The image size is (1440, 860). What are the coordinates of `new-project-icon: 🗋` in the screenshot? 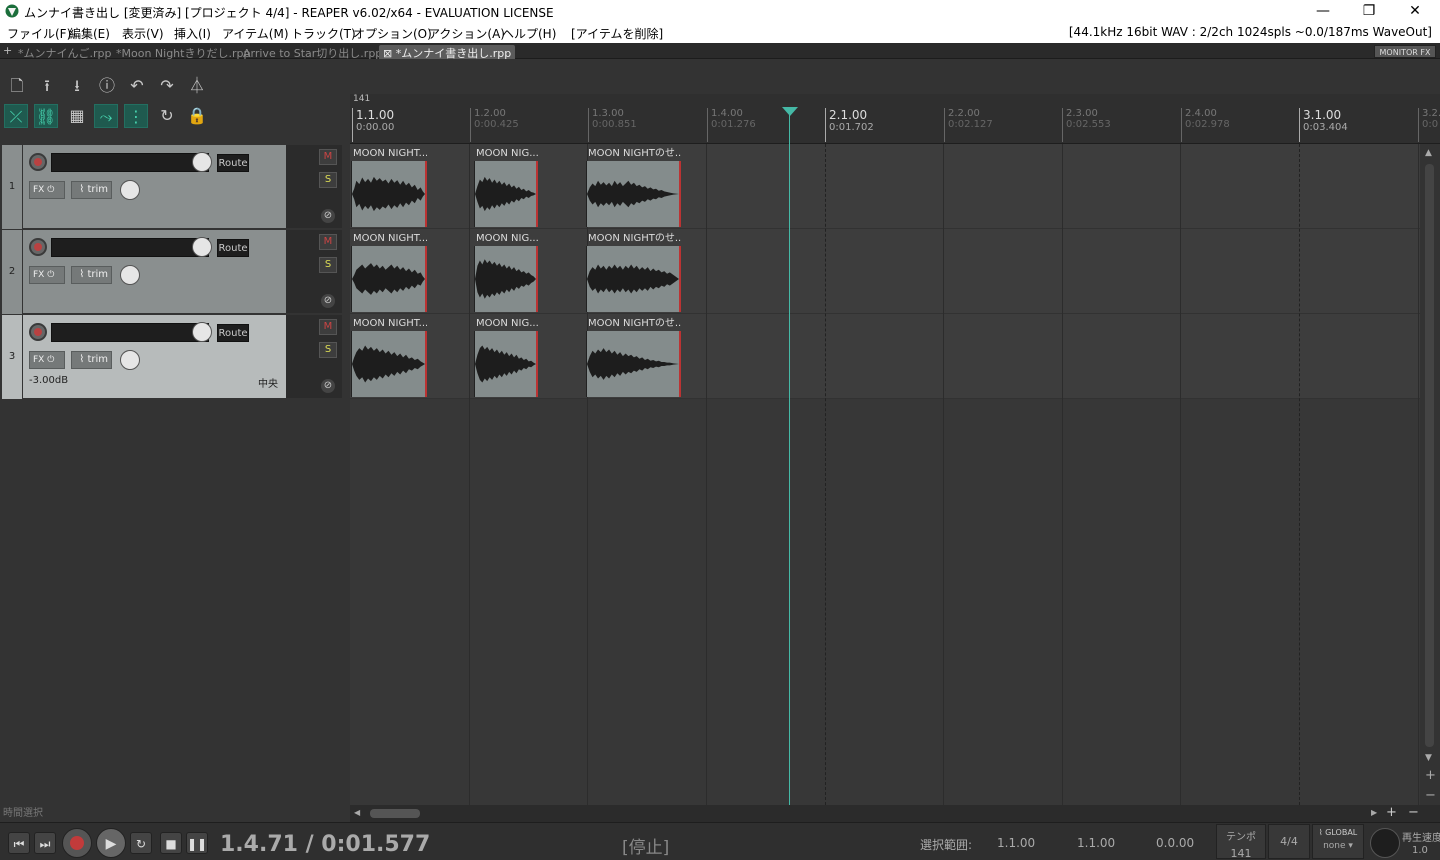 It's located at (17, 86).